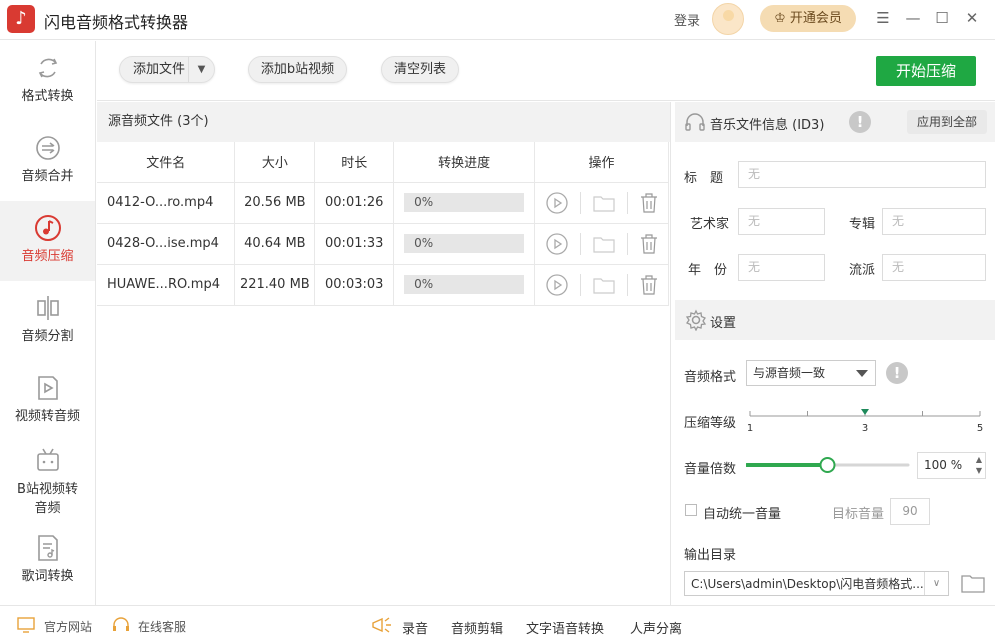 The height and width of the screenshot is (642, 995). Describe the element at coordinates (710, 469) in the screenshot. I see `volume-label: 音量倍数` at that location.